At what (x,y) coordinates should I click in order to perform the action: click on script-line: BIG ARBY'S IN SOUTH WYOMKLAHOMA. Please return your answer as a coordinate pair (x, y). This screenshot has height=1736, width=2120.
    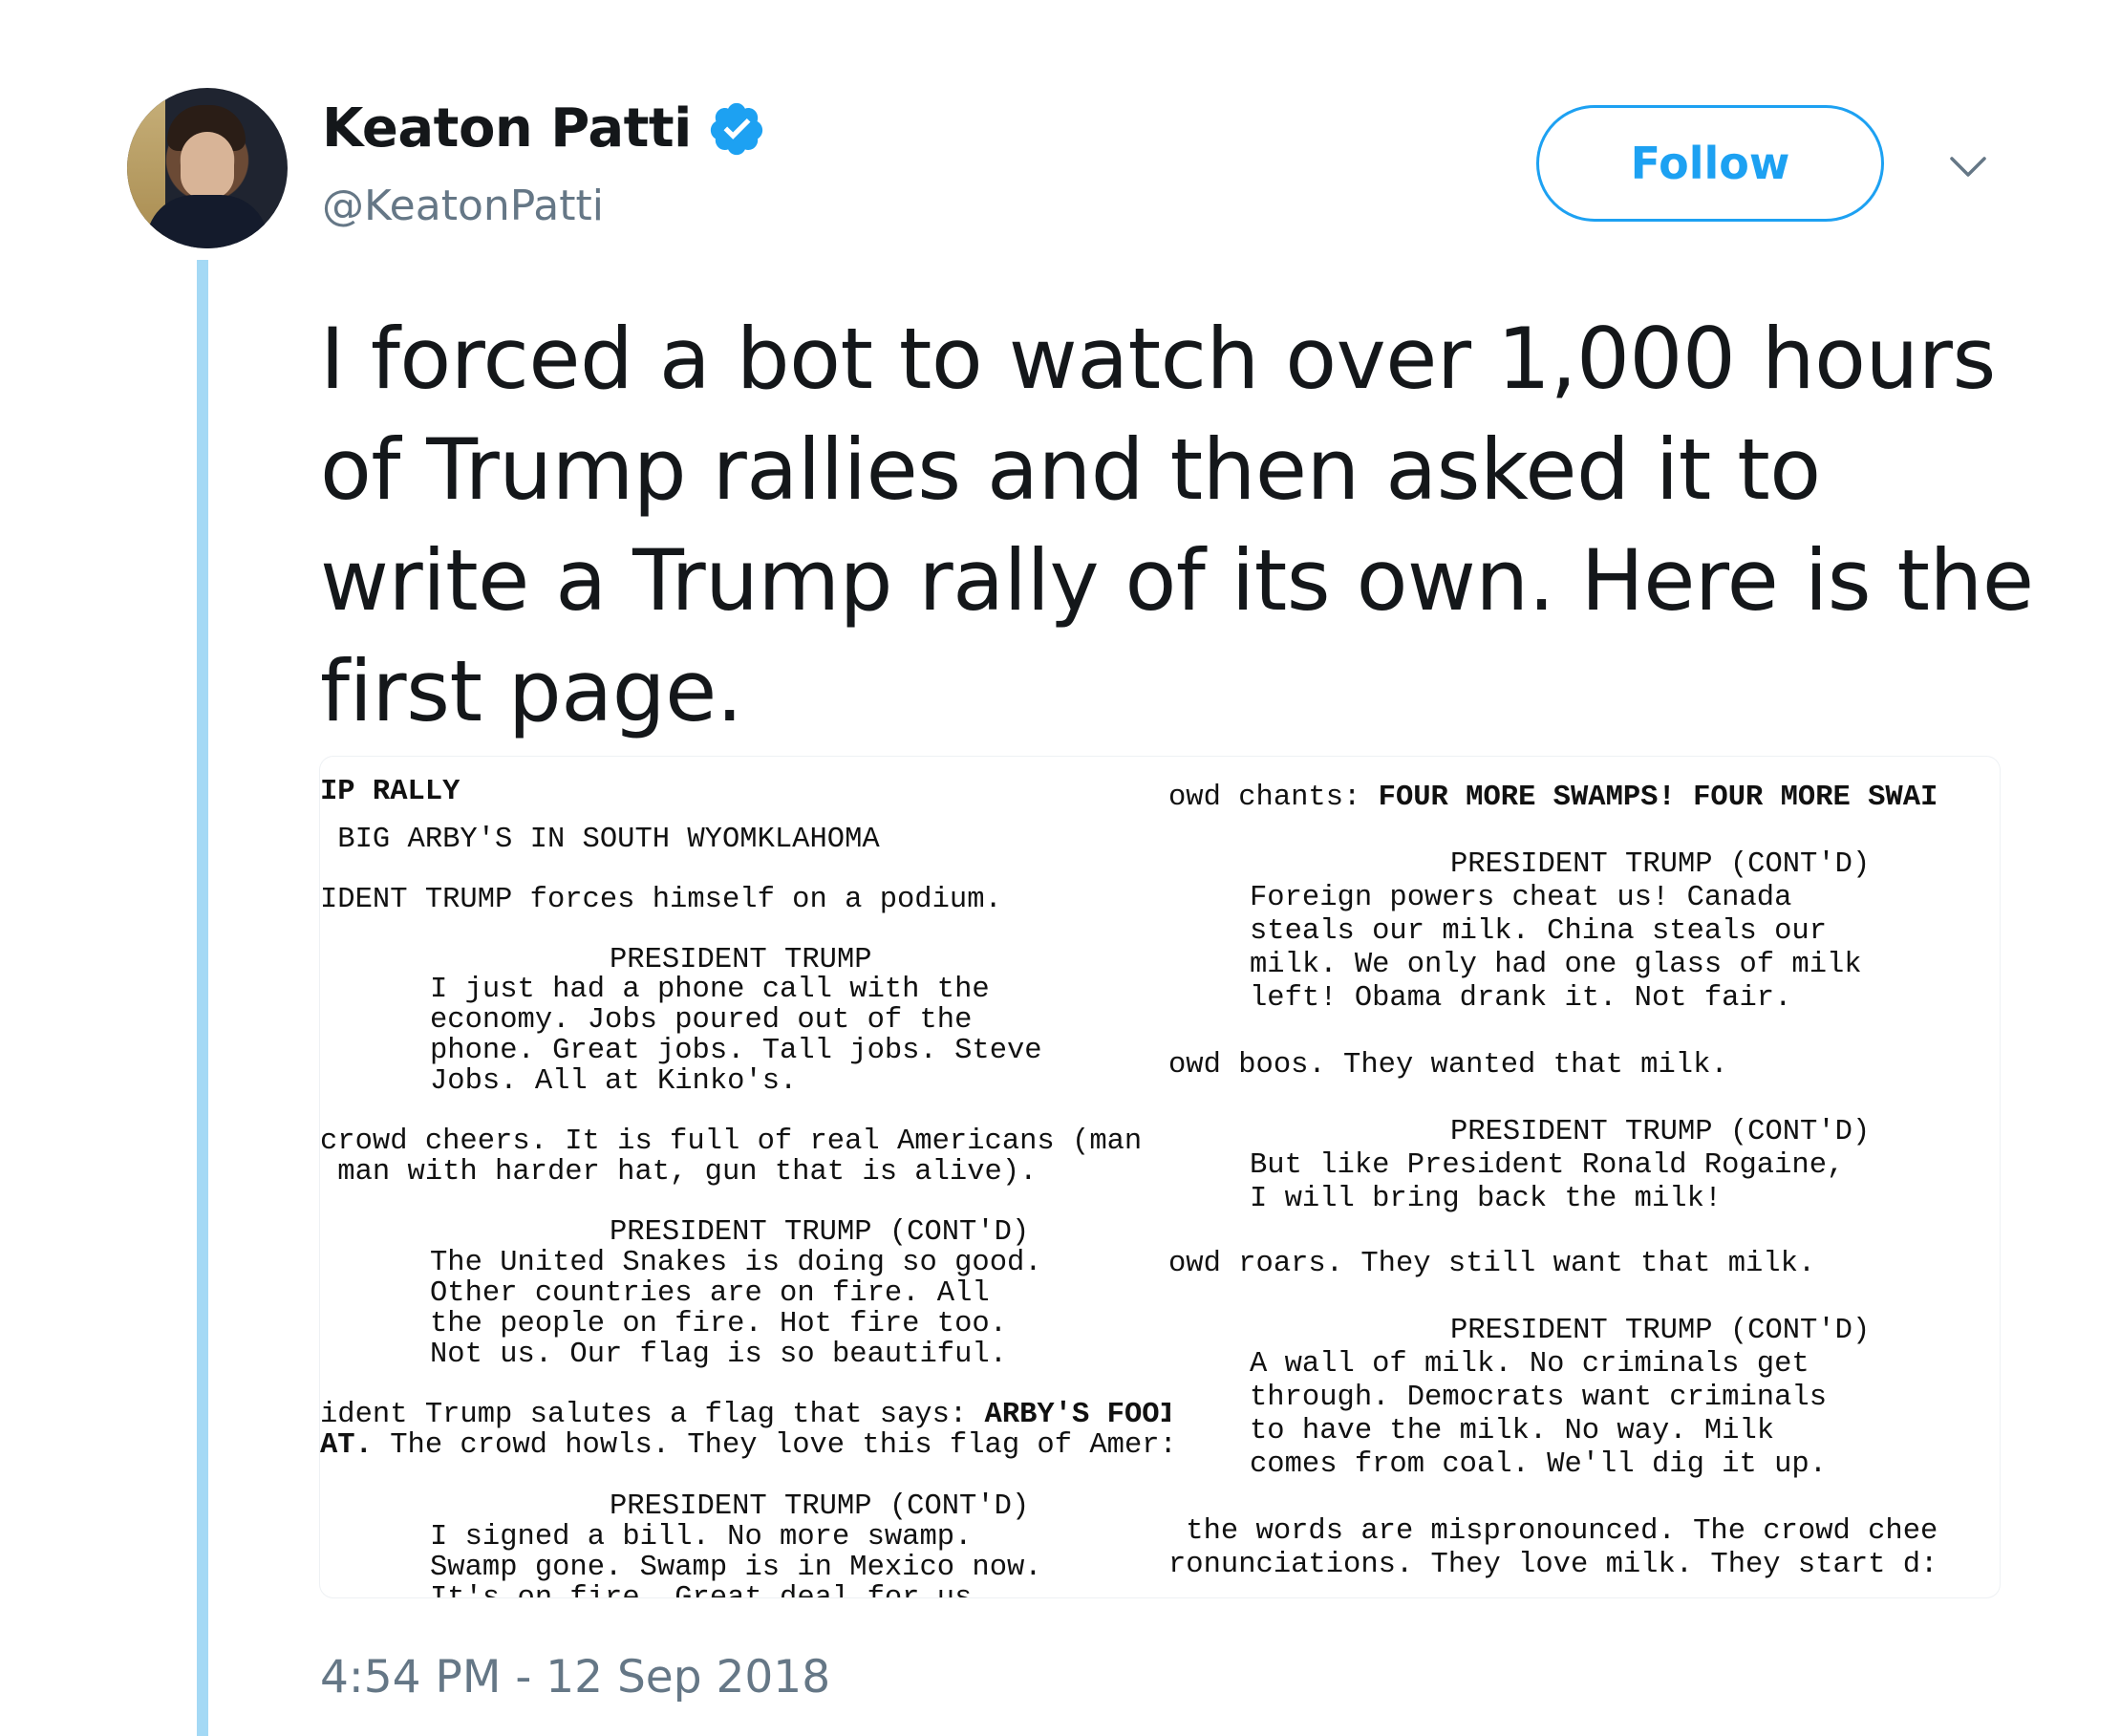
    Looking at the image, I should click on (600, 840).